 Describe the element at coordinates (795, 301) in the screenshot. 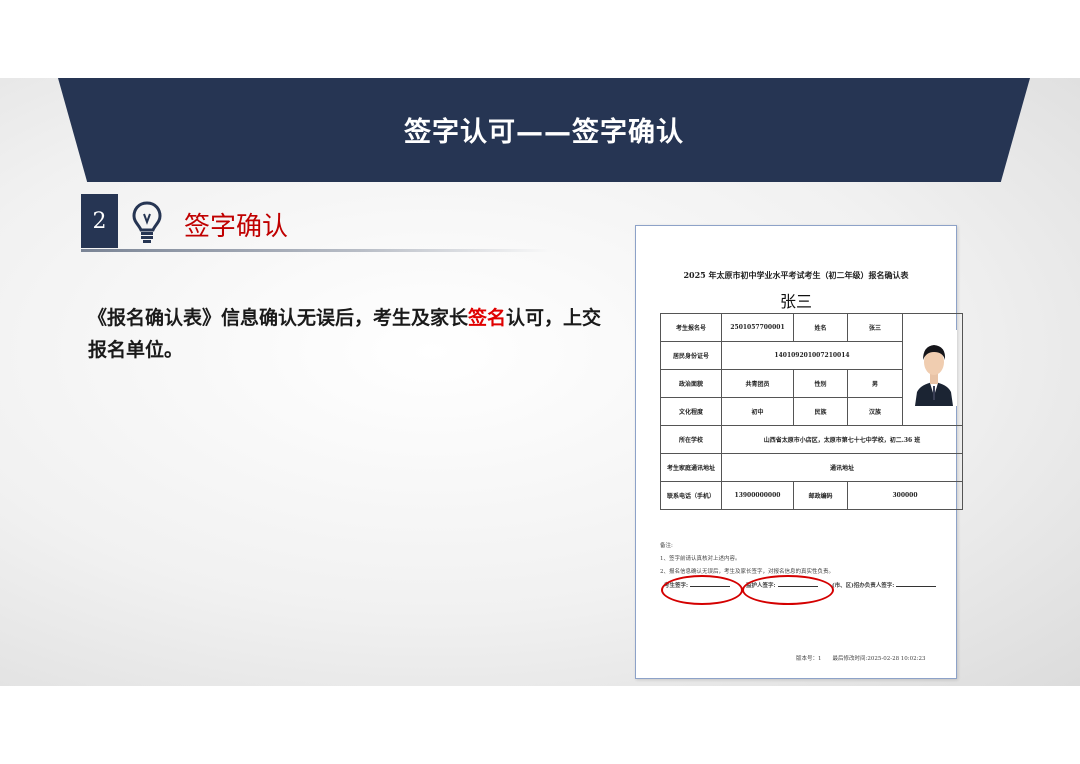

I see `student-name: 张三` at that location.